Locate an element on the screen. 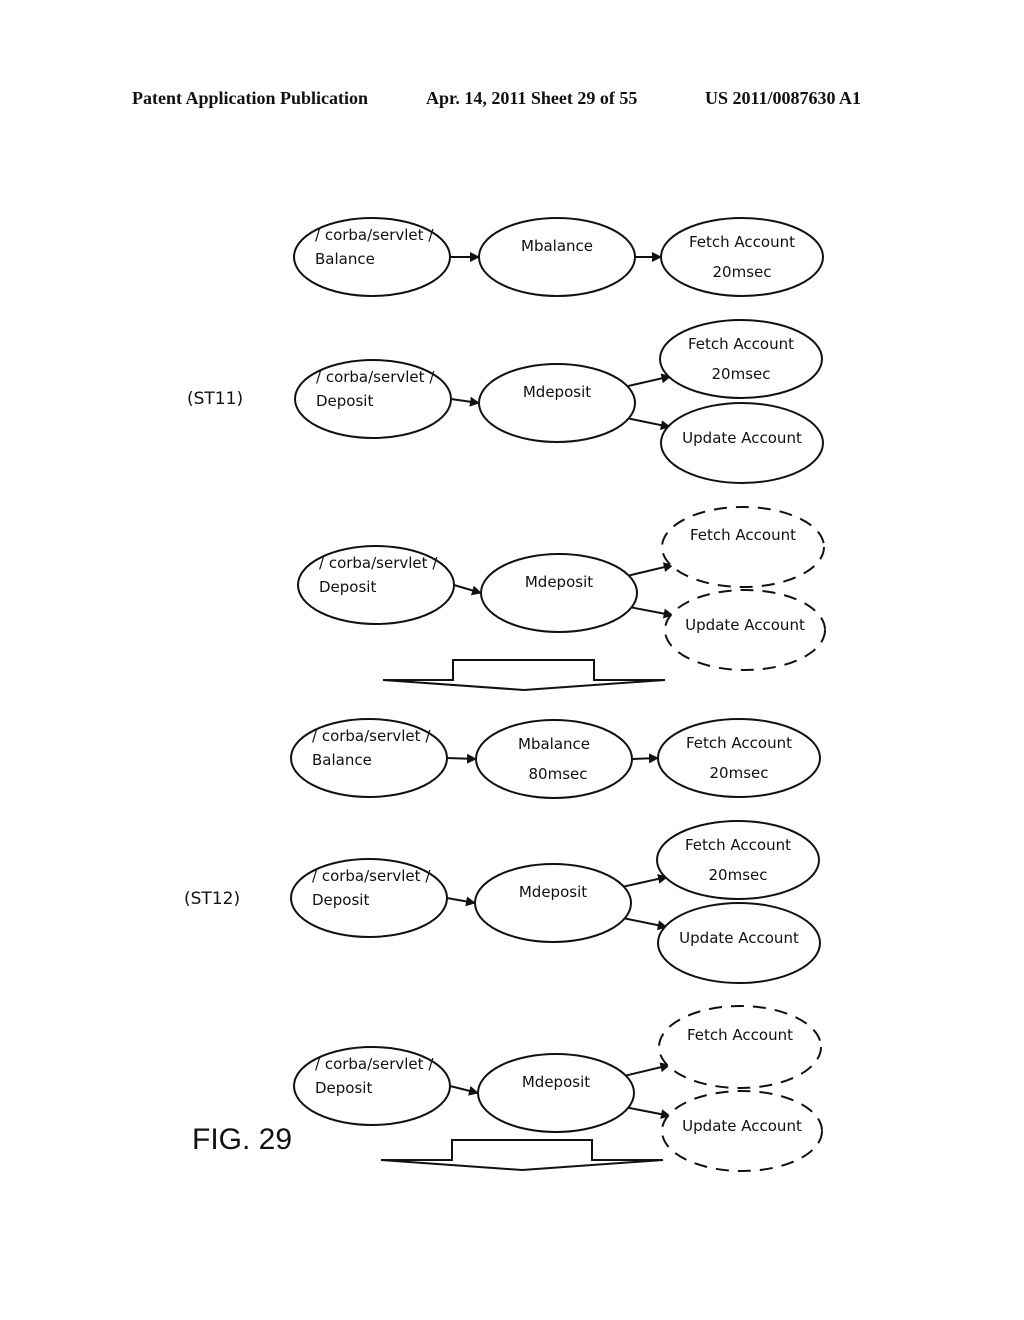 Image resolution: width=1024 pixels, height=1320 pixels. figure-label: FIG. 29 is located at coordinates (242, 1139).